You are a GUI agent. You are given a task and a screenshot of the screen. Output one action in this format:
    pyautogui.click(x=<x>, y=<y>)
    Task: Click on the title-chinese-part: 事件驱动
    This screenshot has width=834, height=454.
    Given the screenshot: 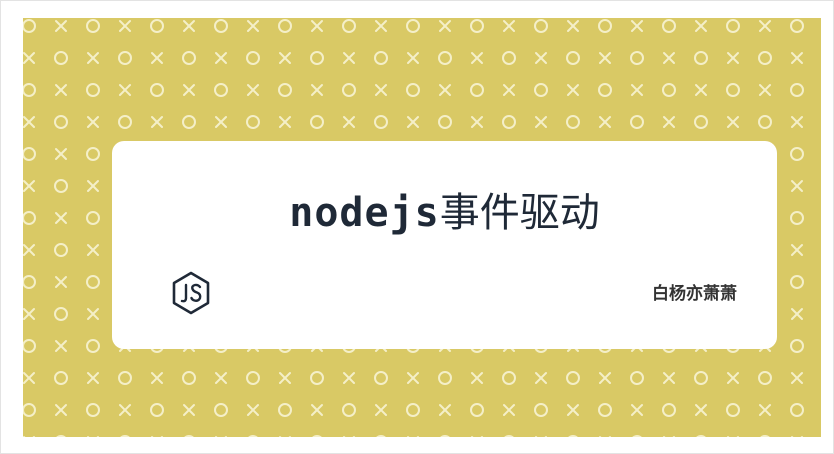 What is the action you would take?
    pyautogui.click(x=519, y=213)
    